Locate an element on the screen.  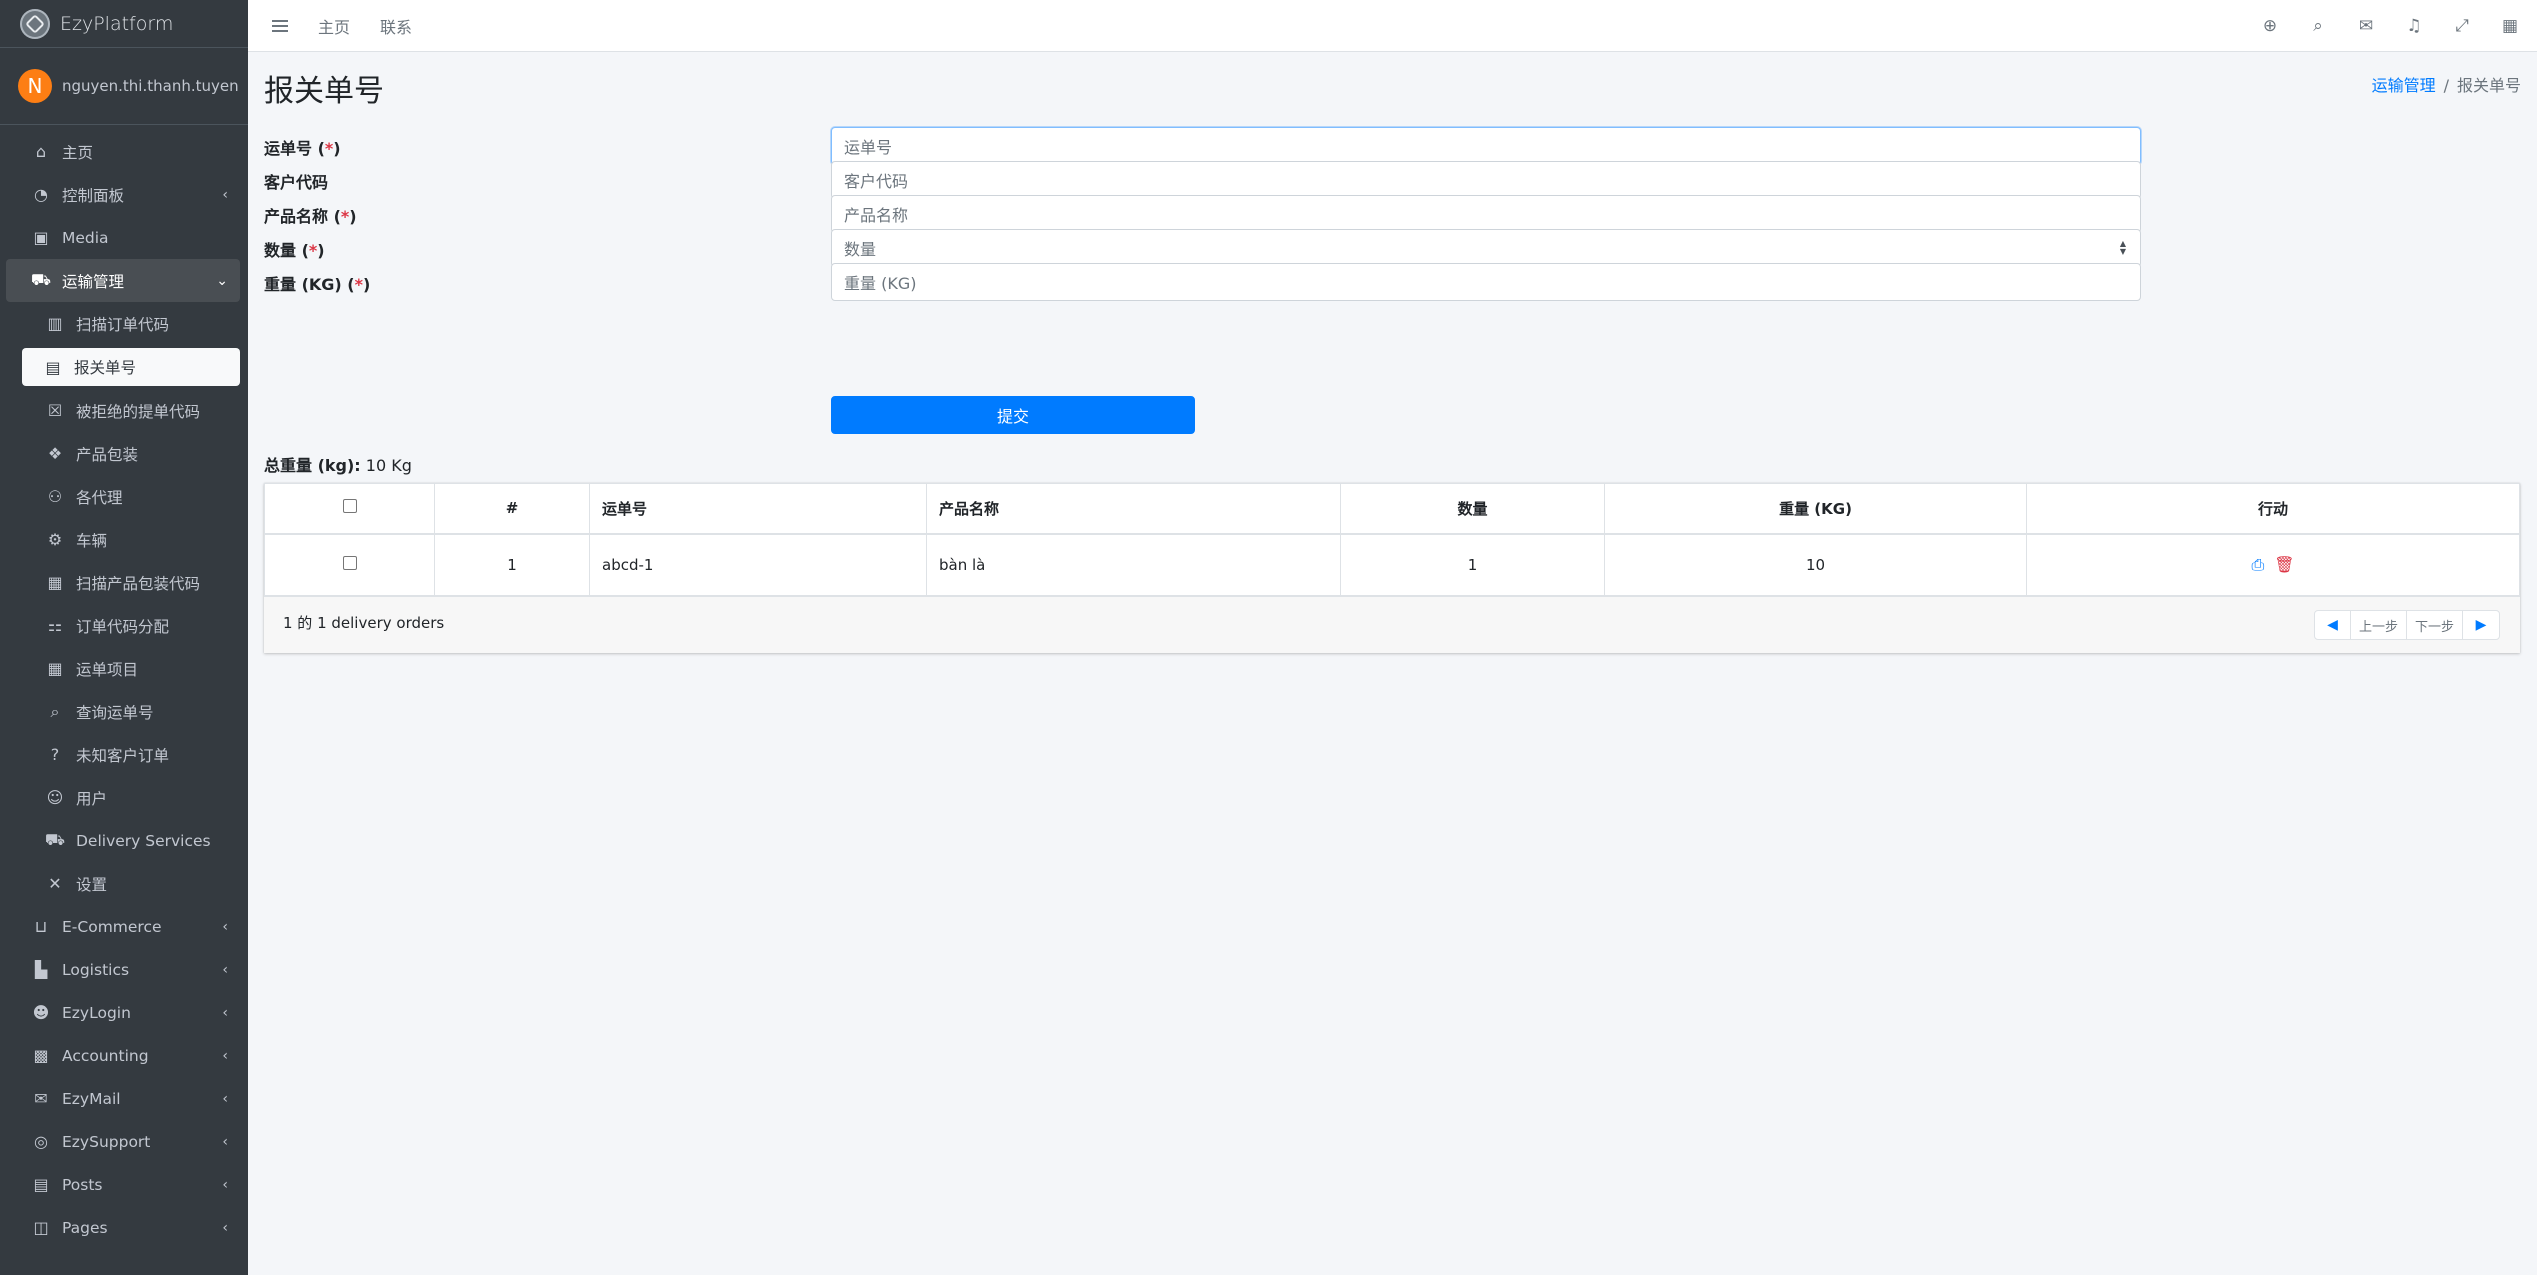
sidebar-item-5: ▥ 扫描订单代码 is located at coordinates (123, 323).